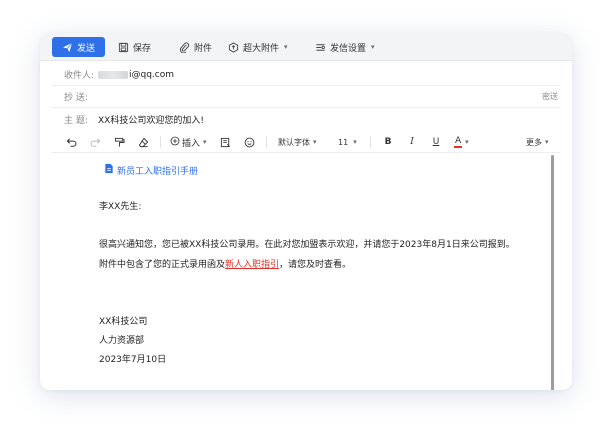 Image resolution: width=612 pixels, height=430 pixels. I want to click on settings-list-icon, so click(320, 47).